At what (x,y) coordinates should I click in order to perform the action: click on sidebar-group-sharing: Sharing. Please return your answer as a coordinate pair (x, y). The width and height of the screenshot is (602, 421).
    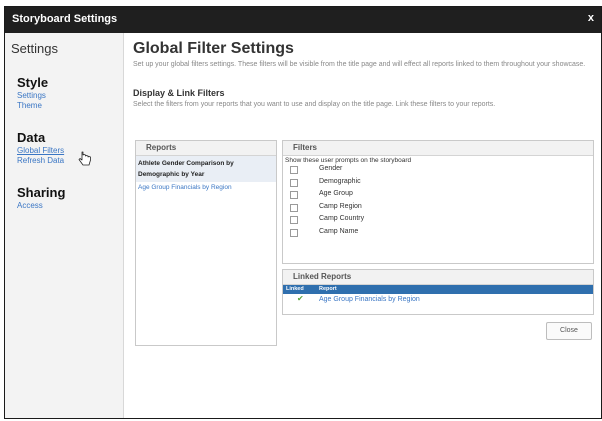
    Looking at the image, I should click on (41, 192).